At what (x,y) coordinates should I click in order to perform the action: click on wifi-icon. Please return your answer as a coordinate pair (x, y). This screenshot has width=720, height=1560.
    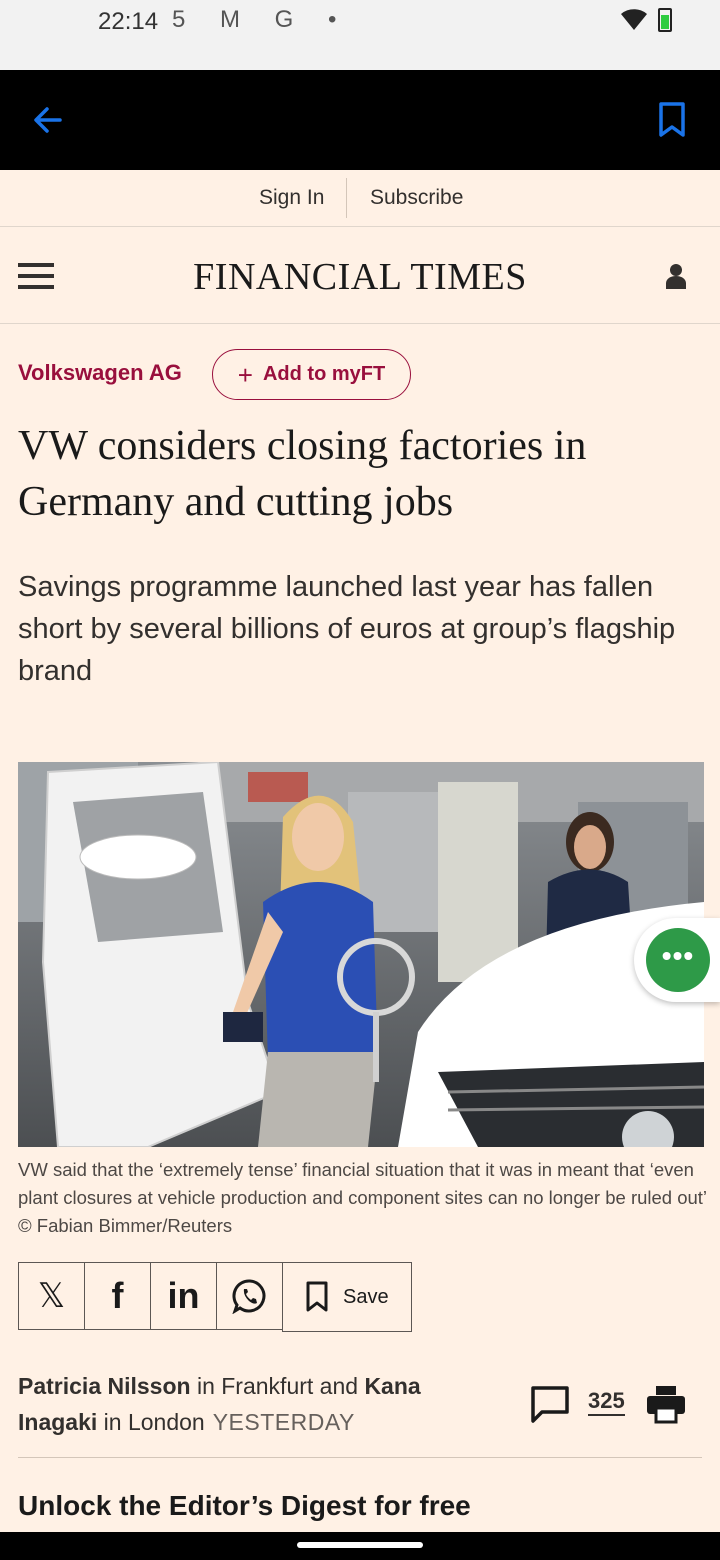
    Looking at the image, I should click on (634, 19).